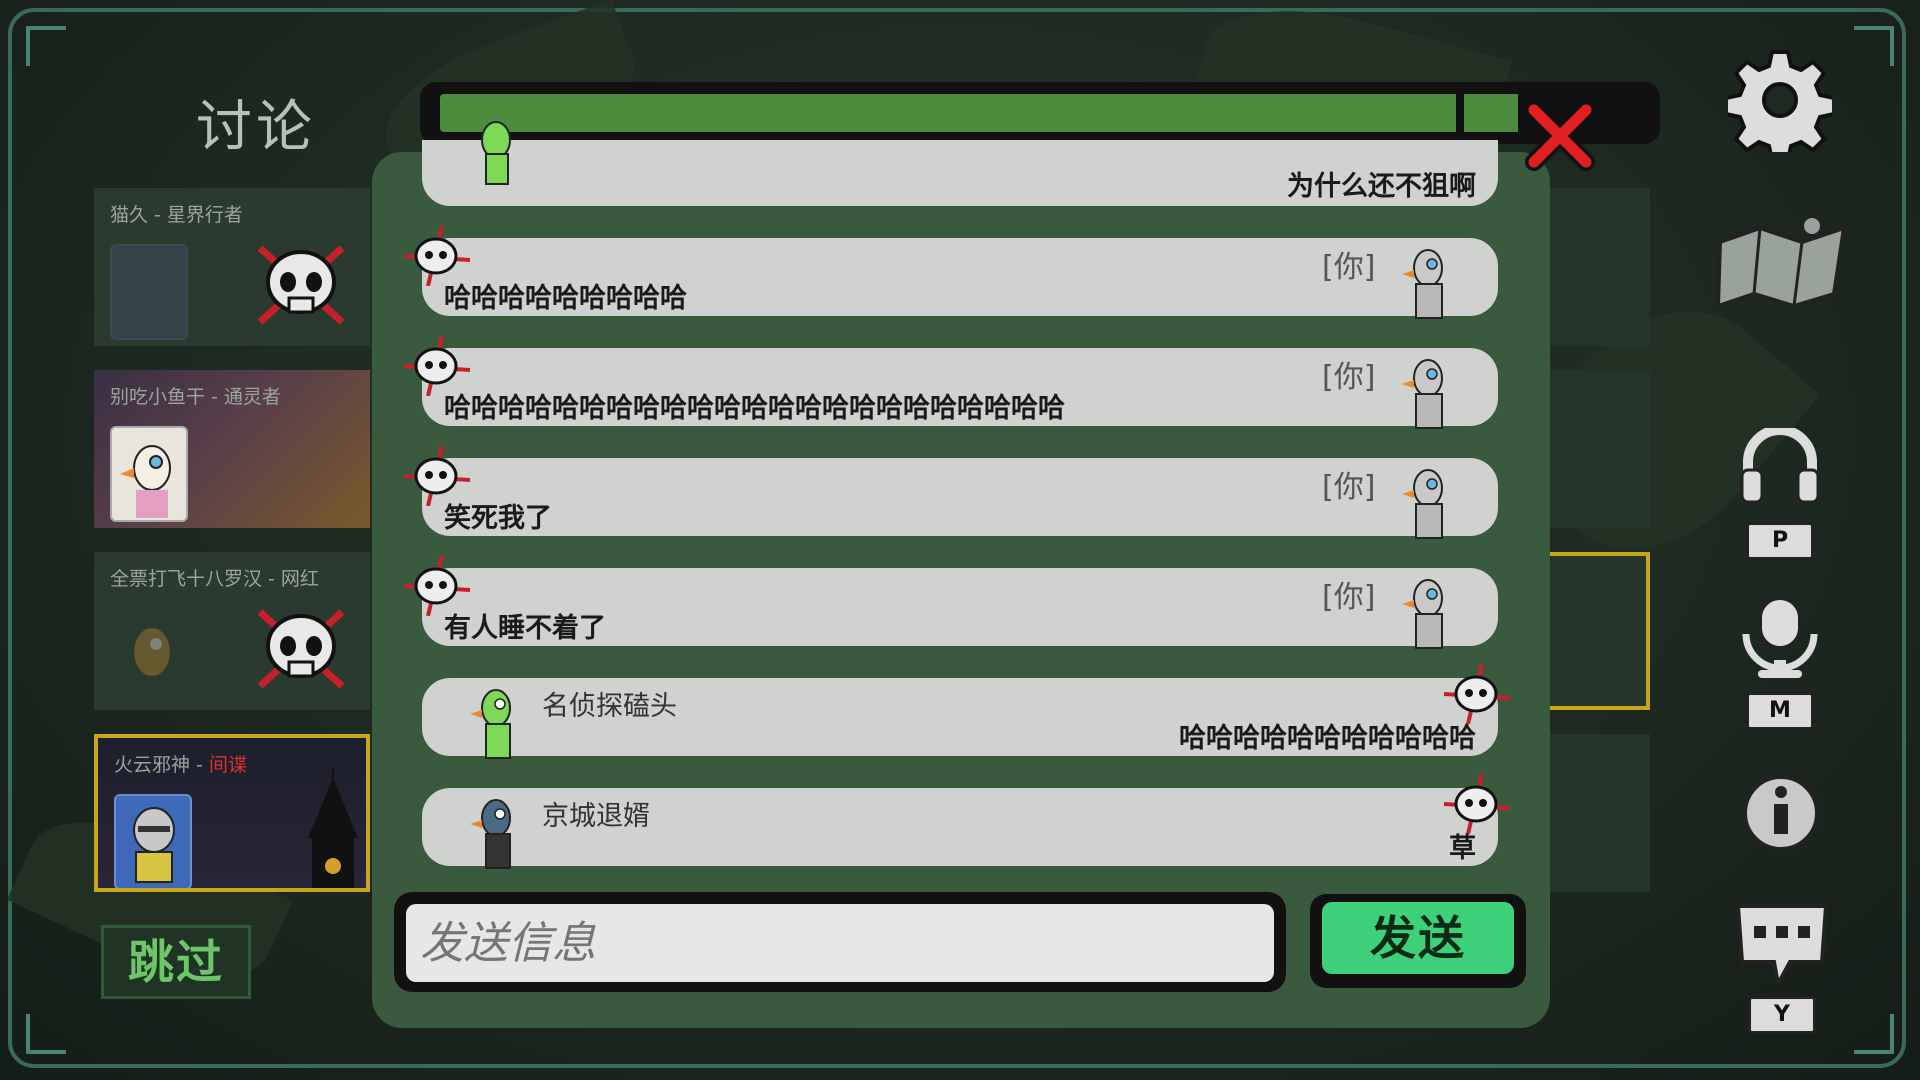  Describe the element at coordinates (596, 816) in the screenshot. I see `message-sender: 京城退婿` at that location.